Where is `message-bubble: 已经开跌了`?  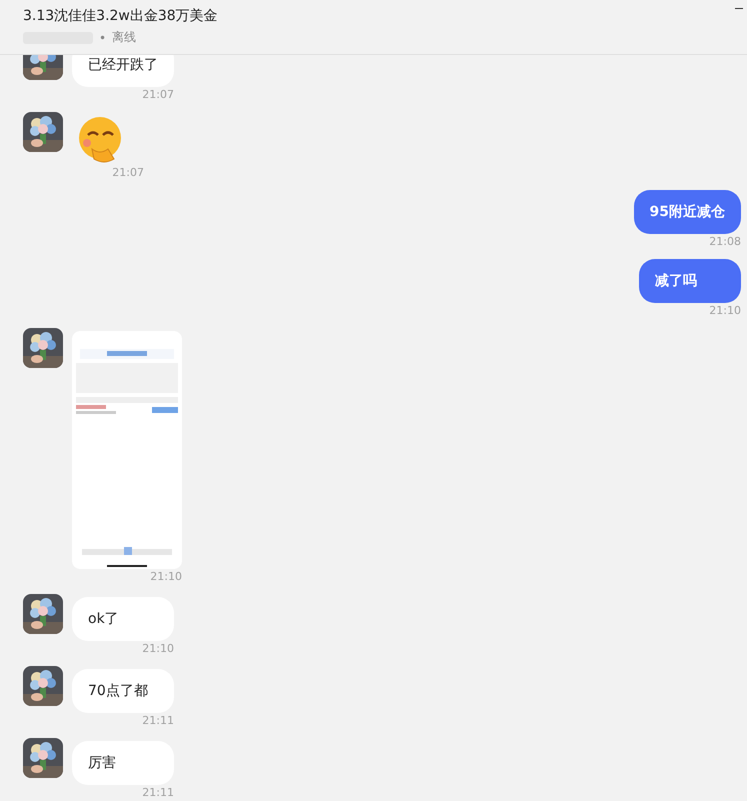
message-bubble: 已经开跌了 is located at coordinates (123, 71).